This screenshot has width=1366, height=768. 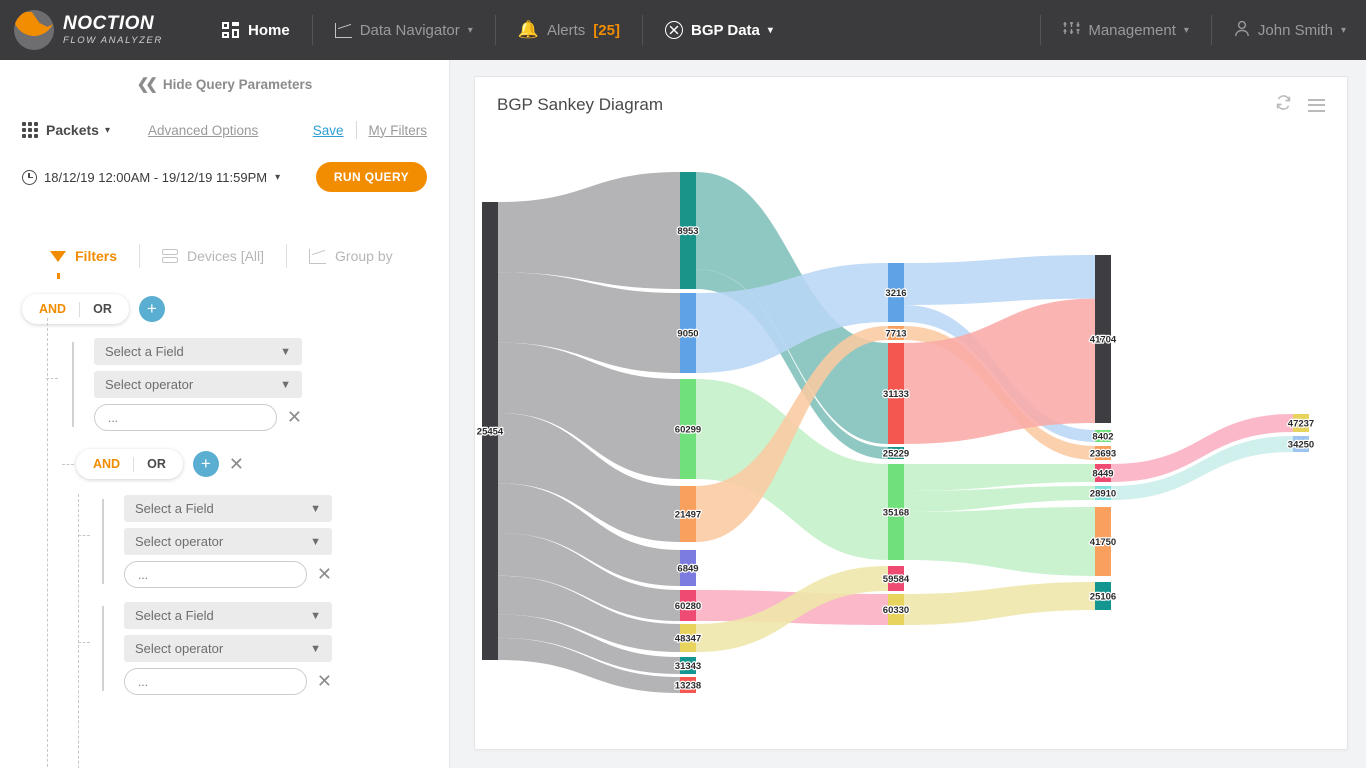 What do you see at coordinates (688, 638) in the screenshot?
I see `sankey-node-label: 48347` at bounding box center [688, 638].